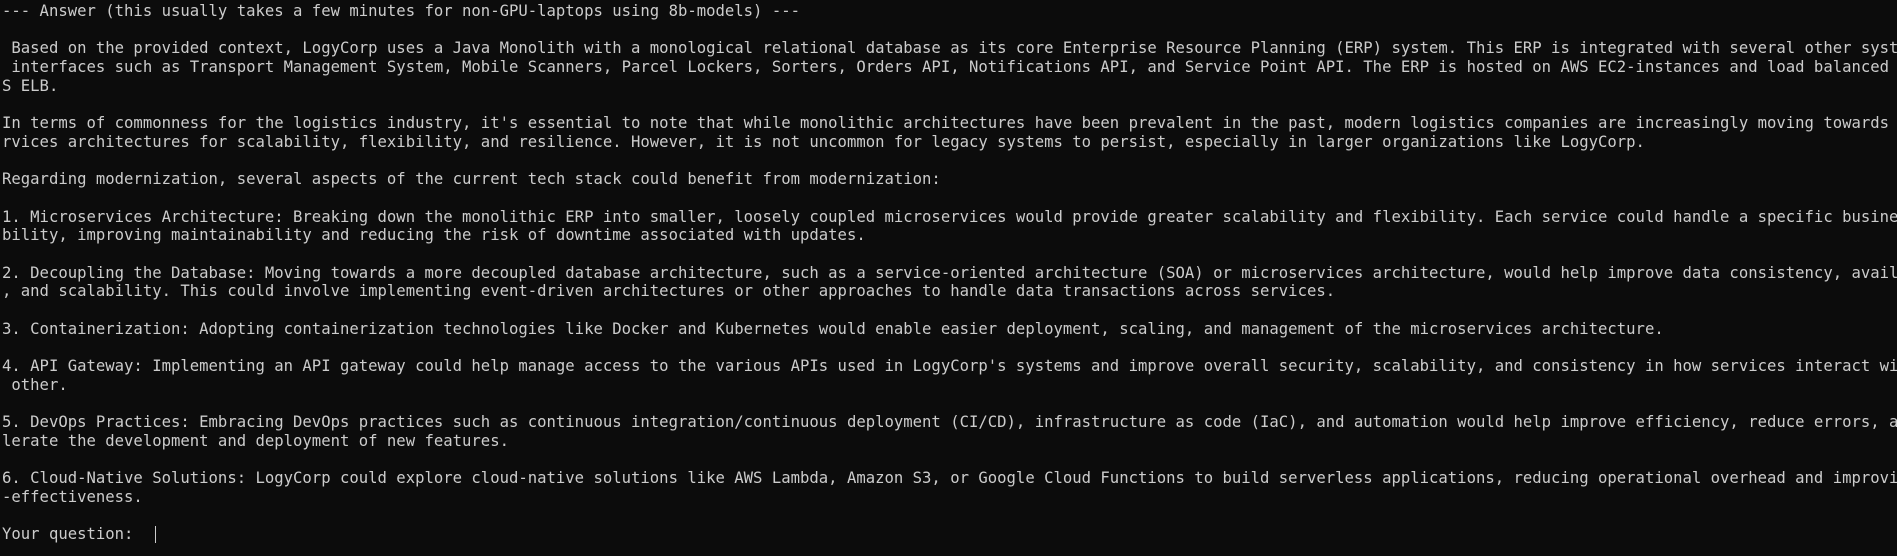 The width and height of the screenshot is (1897, 556). What do you see at coordinates (35, 384) in the screenshot?
I see `output-line: other.` at bounding box center [35, 384].